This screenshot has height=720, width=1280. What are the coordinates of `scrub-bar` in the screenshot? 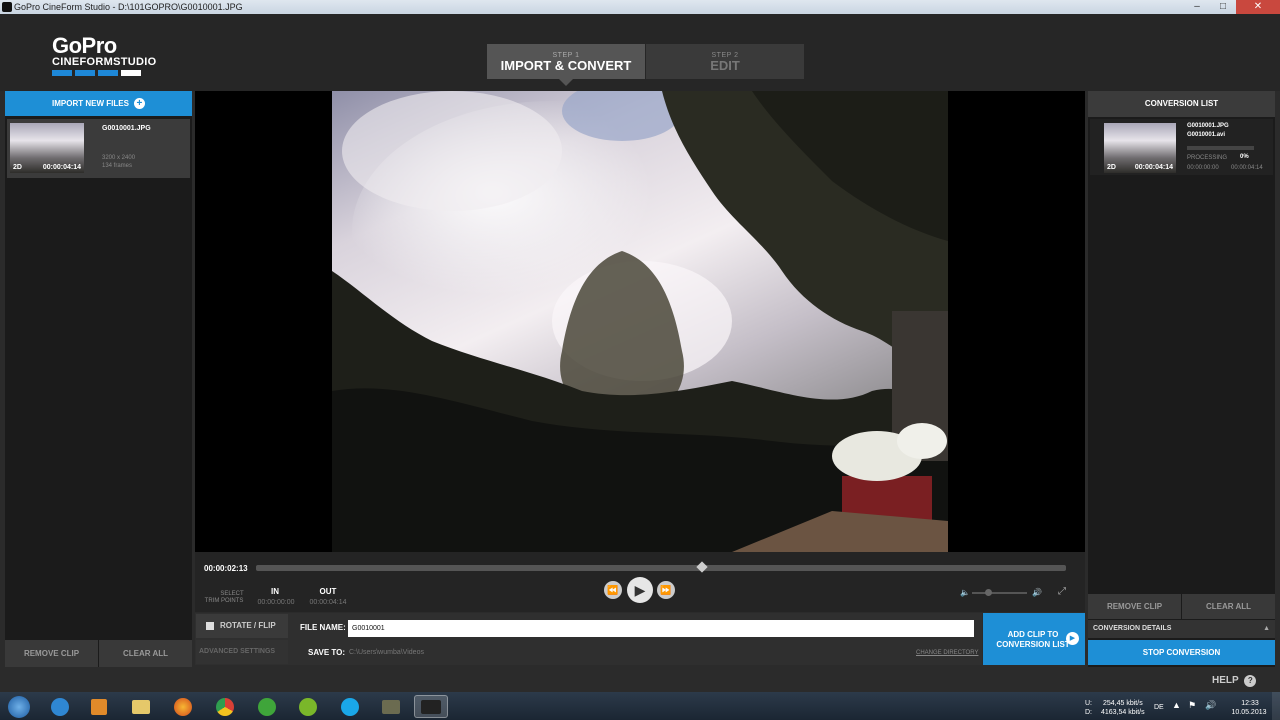 It's located at (661, 568).